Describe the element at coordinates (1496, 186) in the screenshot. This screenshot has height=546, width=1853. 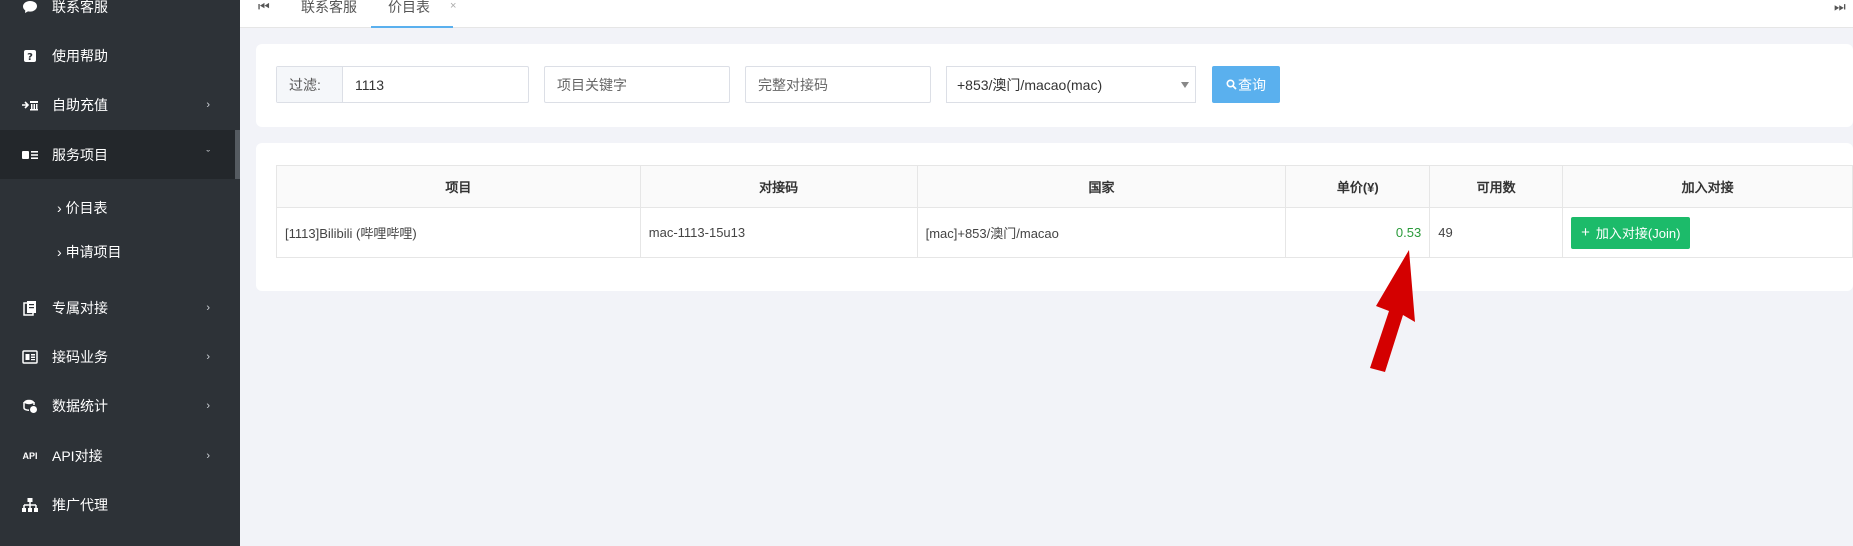
I see `column-header: 可用数` at that location.